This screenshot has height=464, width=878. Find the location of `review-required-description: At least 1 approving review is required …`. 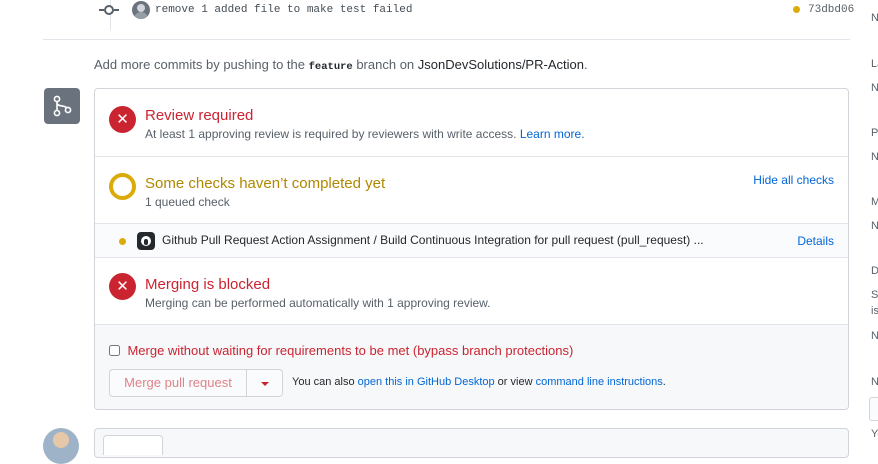

review-required-description: At least 1 approving review is required … is located at coordinates (365, 134).